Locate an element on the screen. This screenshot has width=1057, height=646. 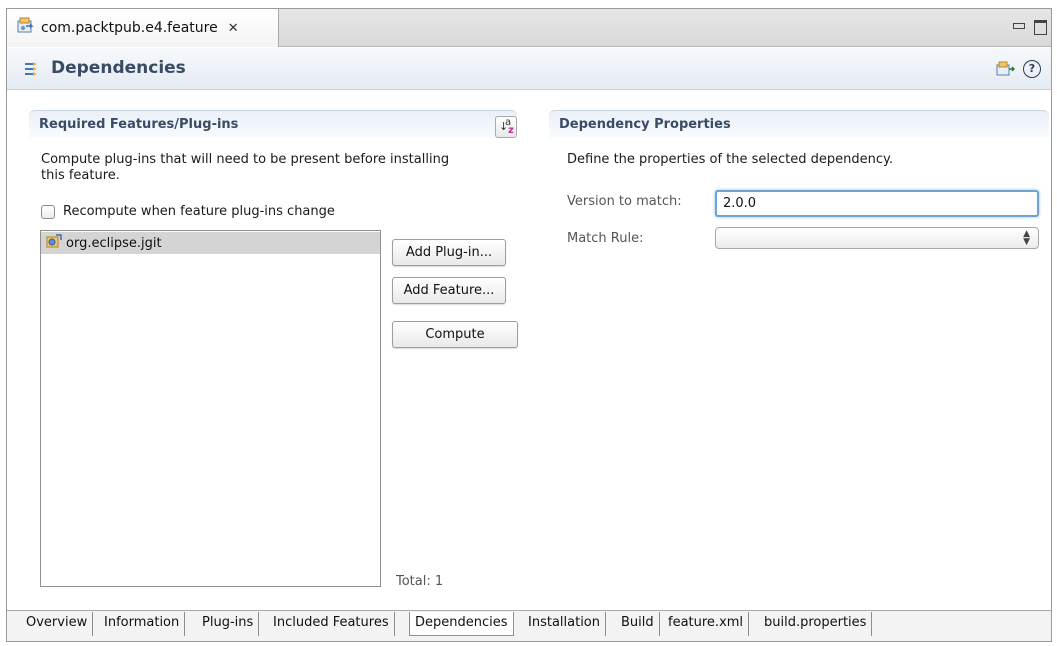
export-deployable-icon is located at coordinates (1005, 71).